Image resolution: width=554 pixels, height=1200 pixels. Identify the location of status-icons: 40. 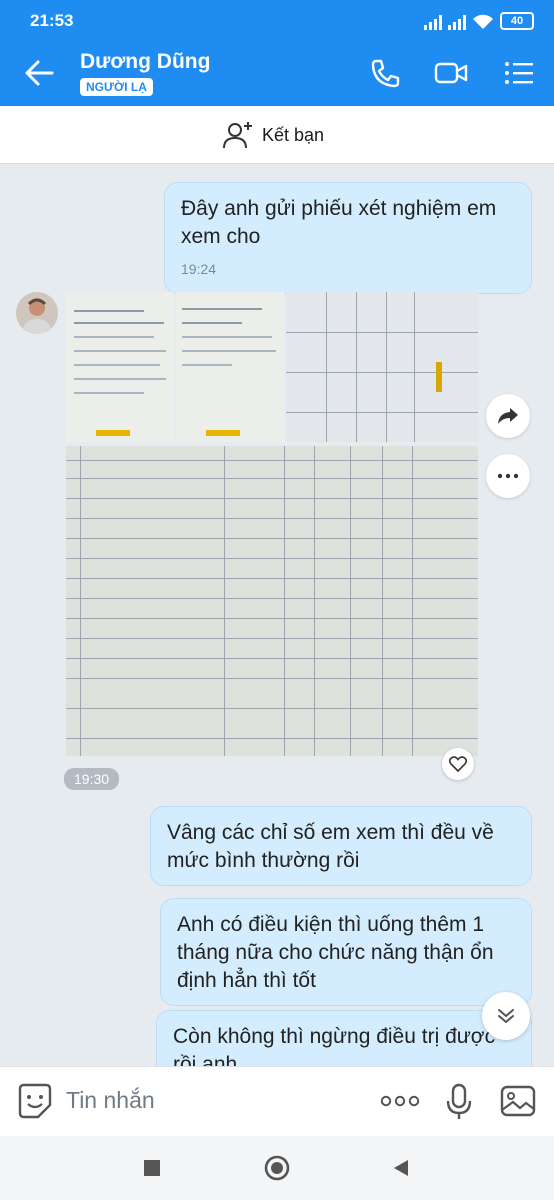
(479, 21).